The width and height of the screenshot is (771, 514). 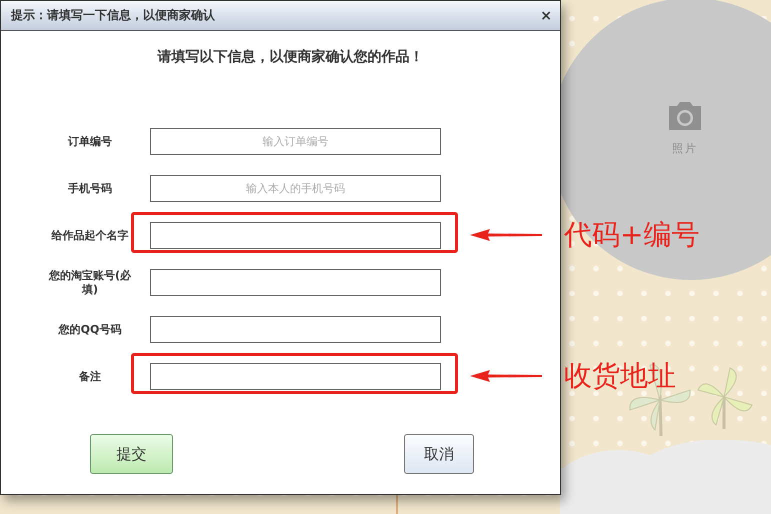 What do you see at coordinates (295, 141) in the screenshot?
I see `input-field: 输入订单编号` at bounding box center [295, 141].